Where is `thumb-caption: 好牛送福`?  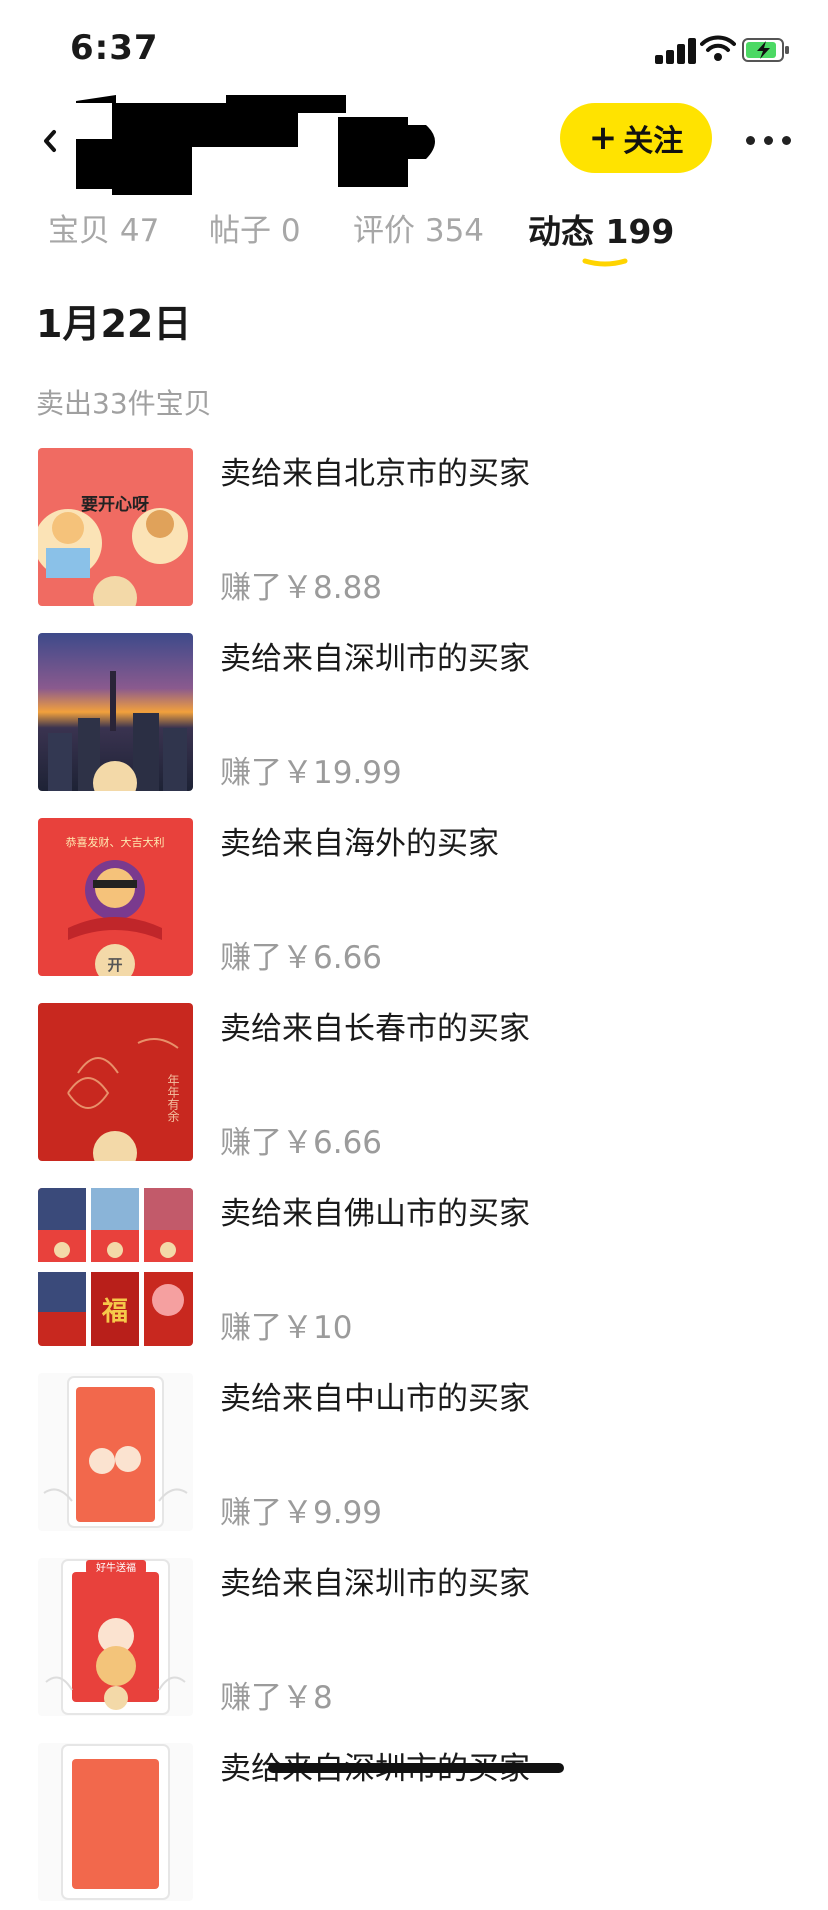 thumb-caption: 好牛送福 is located at coordinates (116, 1567).